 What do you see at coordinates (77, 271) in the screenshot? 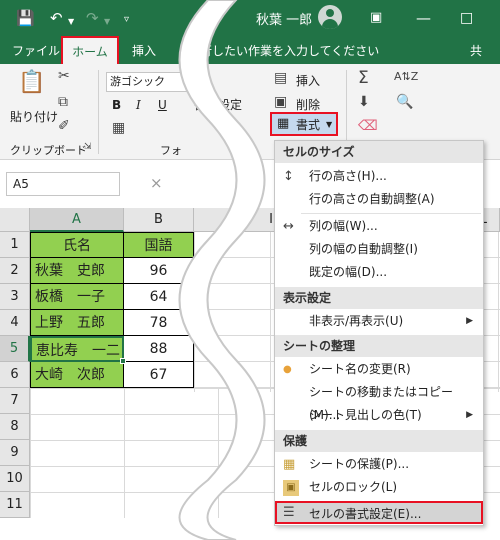
I see `name-cell: 秋葉 史郎` at bounding box center [77, 271].